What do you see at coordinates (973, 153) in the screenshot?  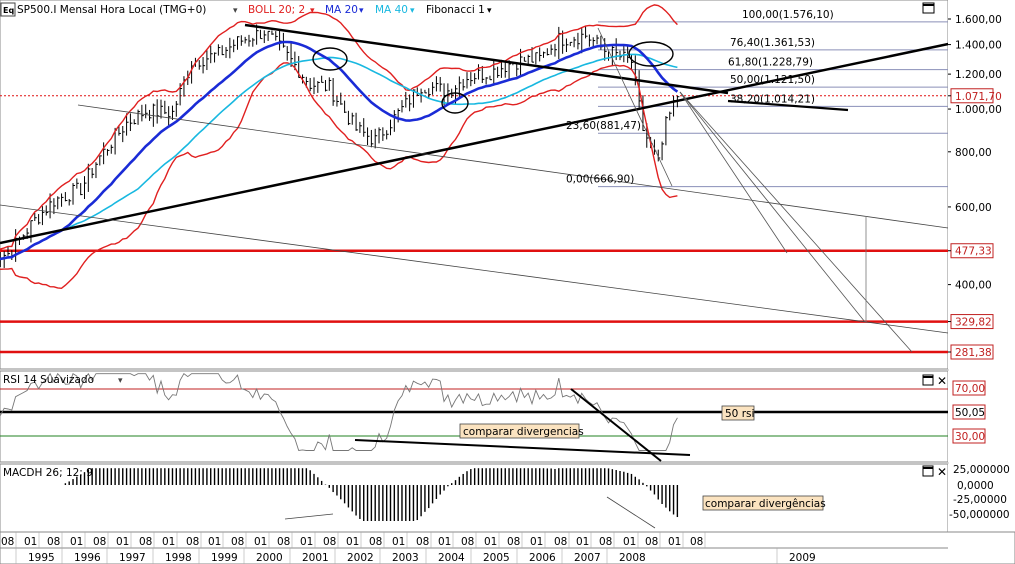 I see `price-tick: 800,00` at bounding box center [973, 153].